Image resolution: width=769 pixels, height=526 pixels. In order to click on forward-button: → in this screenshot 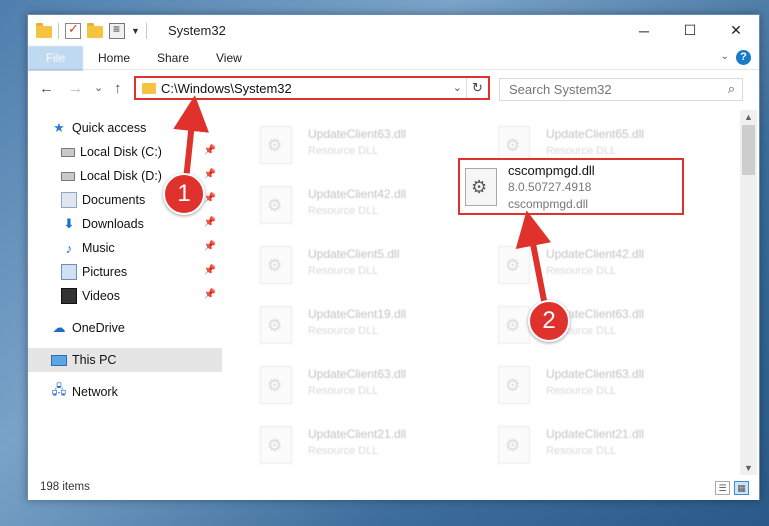, I will do `click(75, 88)`.